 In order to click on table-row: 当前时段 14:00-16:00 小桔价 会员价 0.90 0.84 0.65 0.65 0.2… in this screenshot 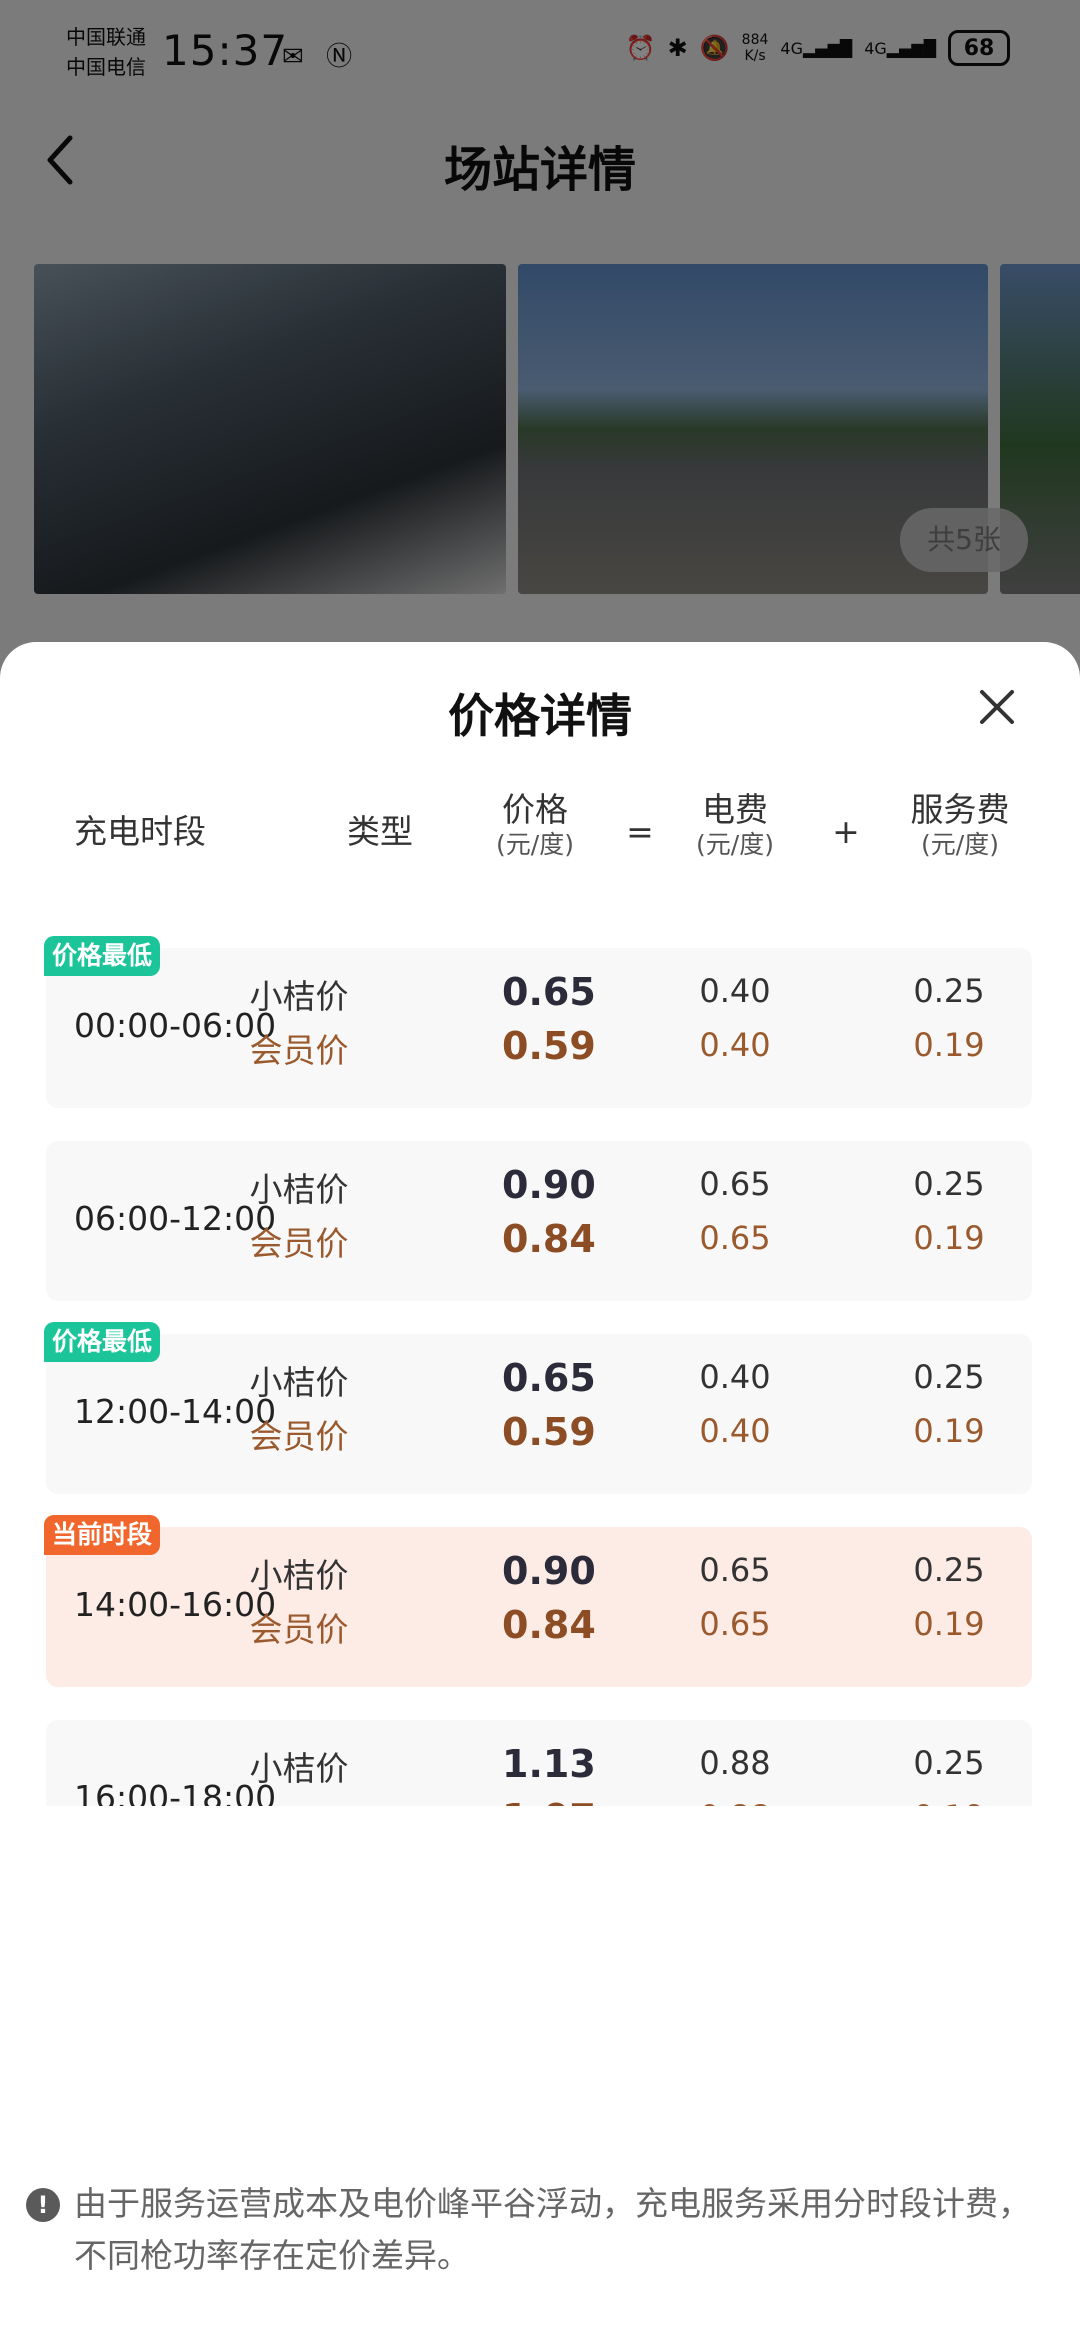, I will do `click(538, 1601)`.